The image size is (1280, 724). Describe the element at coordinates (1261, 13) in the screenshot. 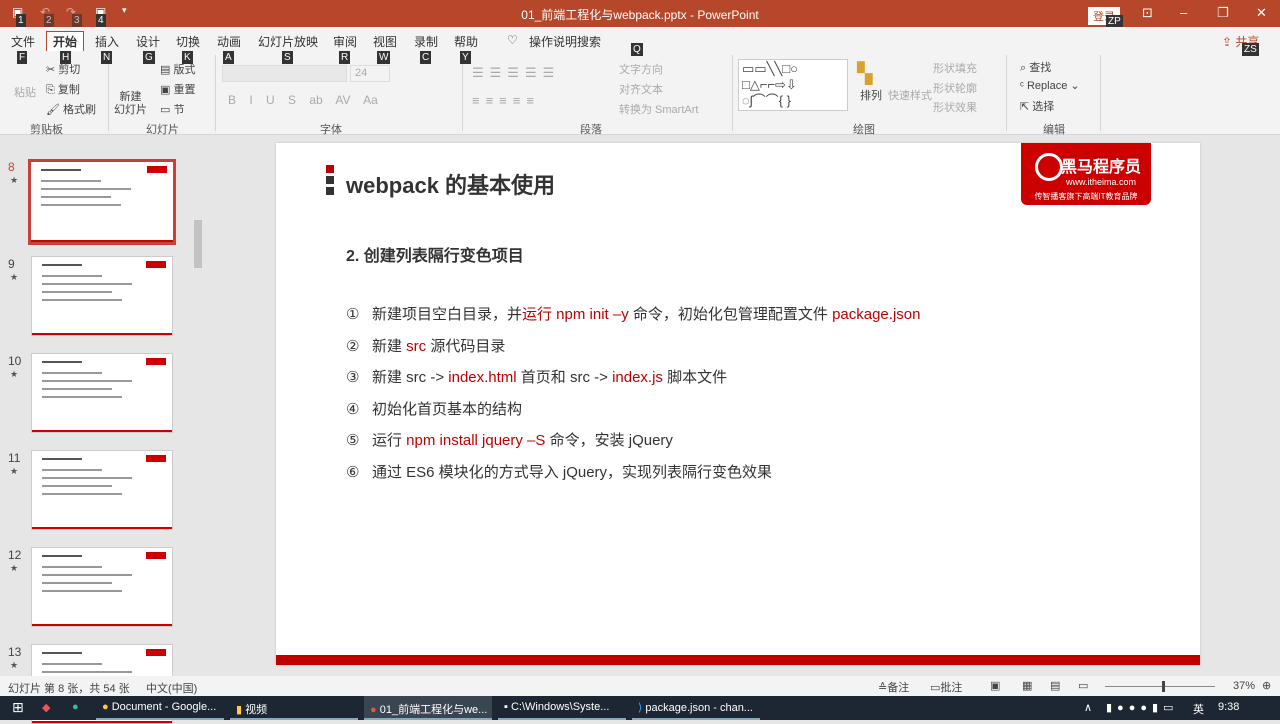

I see `close-icon: ✕` at that location.